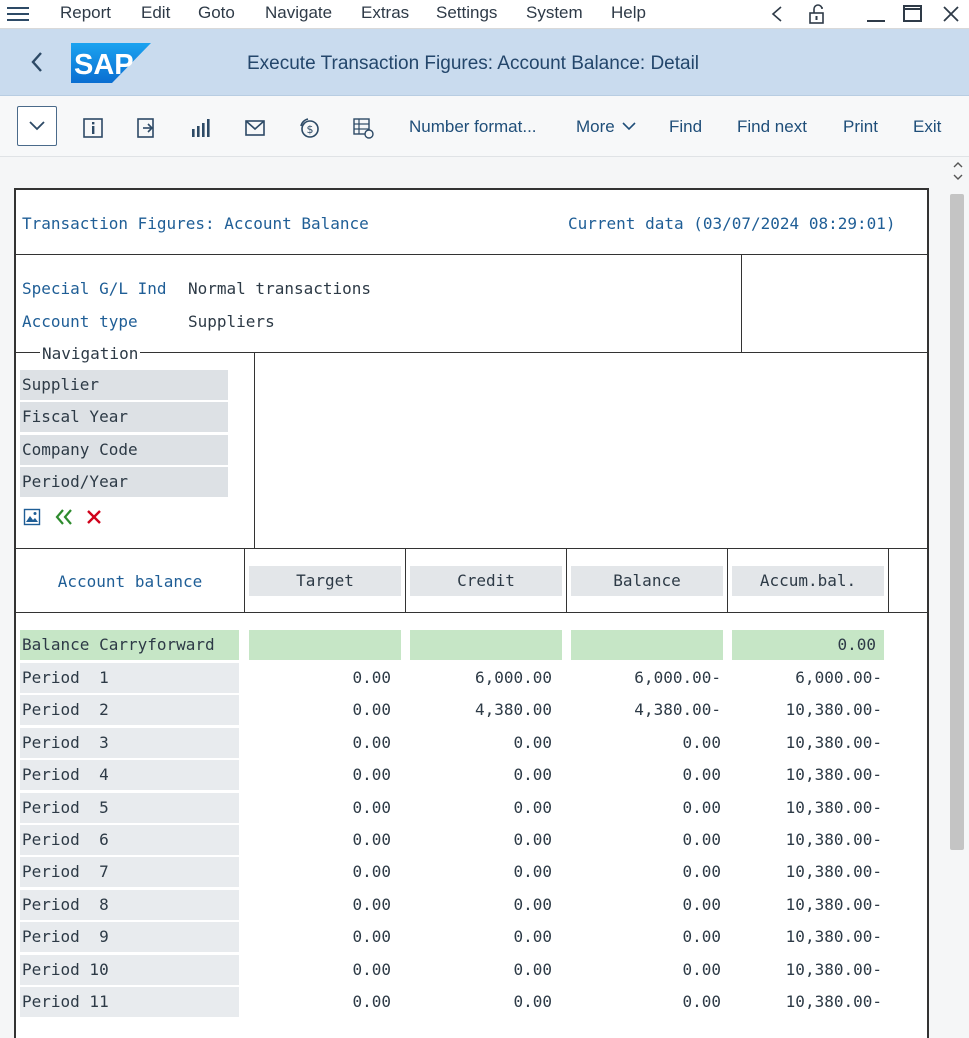  What do you see at coordinates (958, 165) in the screenshot?
I see `scroll-up-icon` at bounding box center [958, 165].